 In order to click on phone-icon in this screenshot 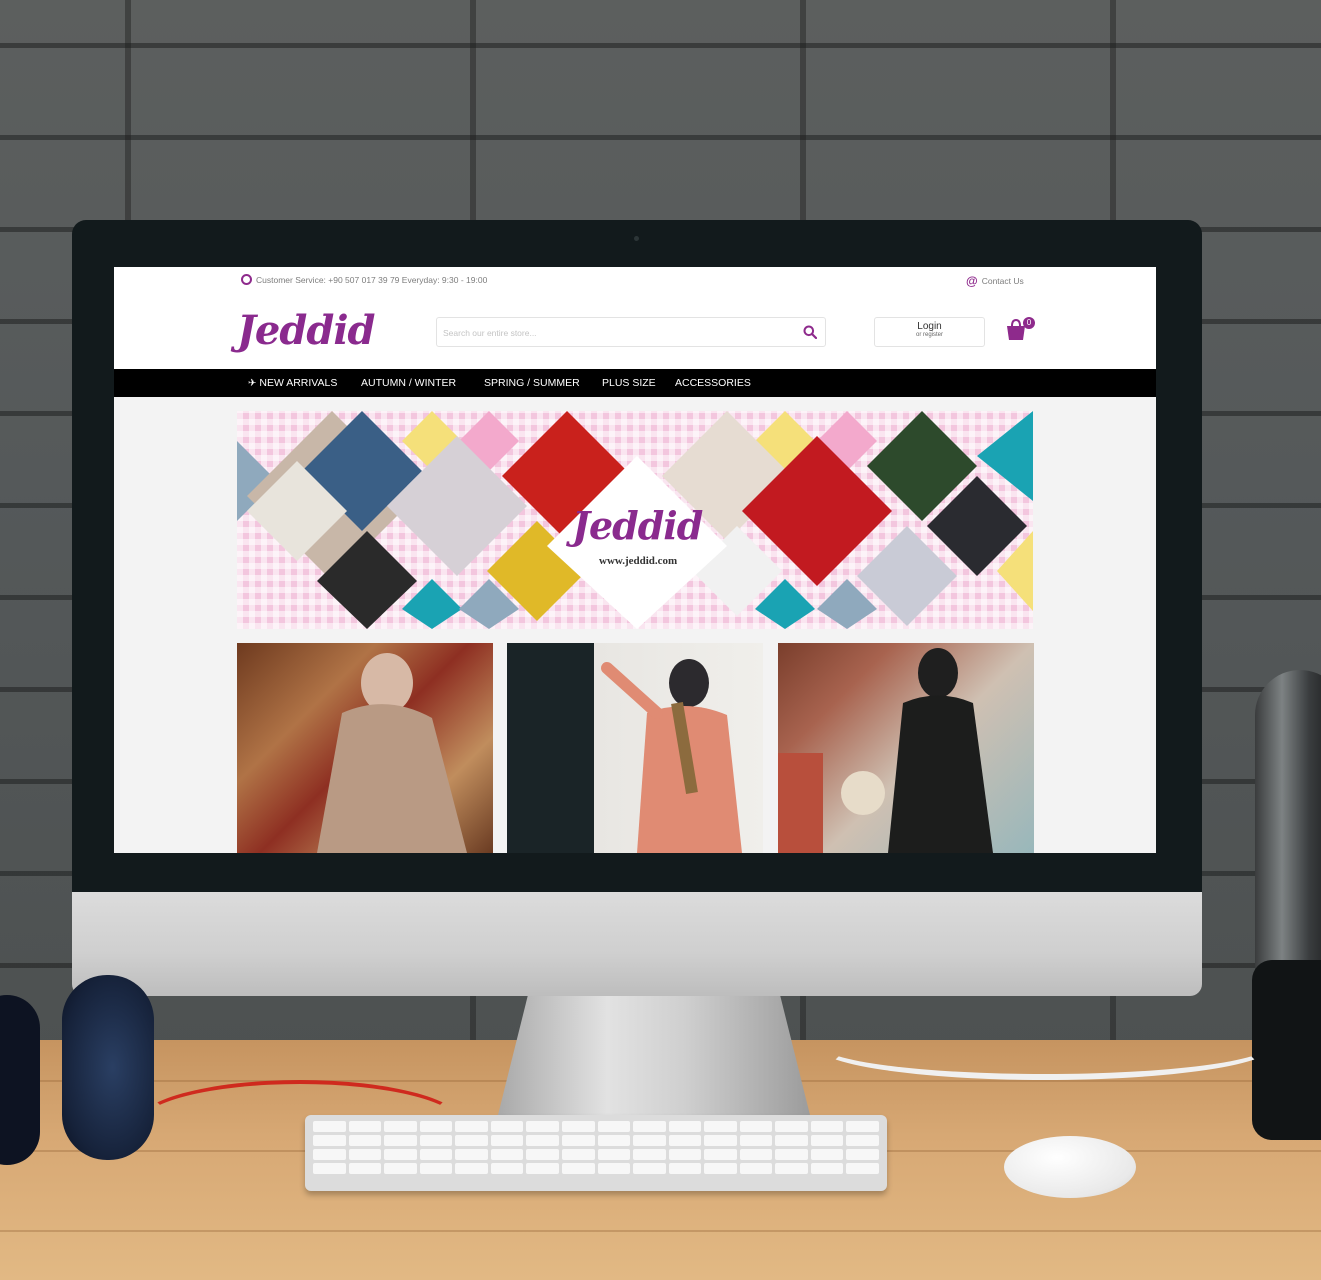, I will do `click(246, 279)`.